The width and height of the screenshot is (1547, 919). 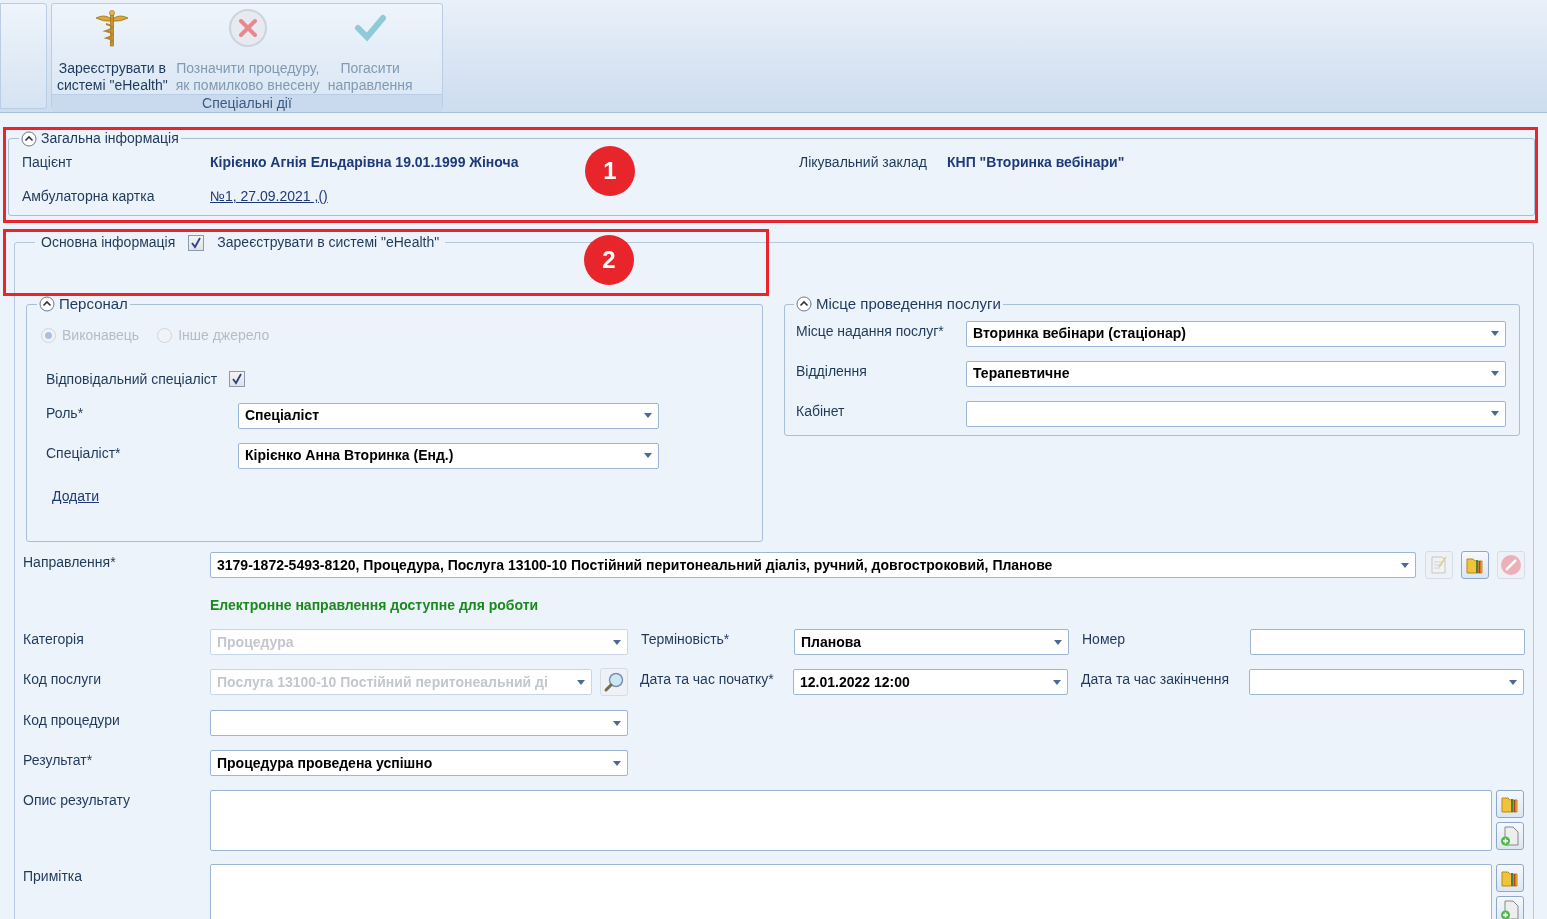 I want to click on location-dropdown, so click(x=1236, y=413).